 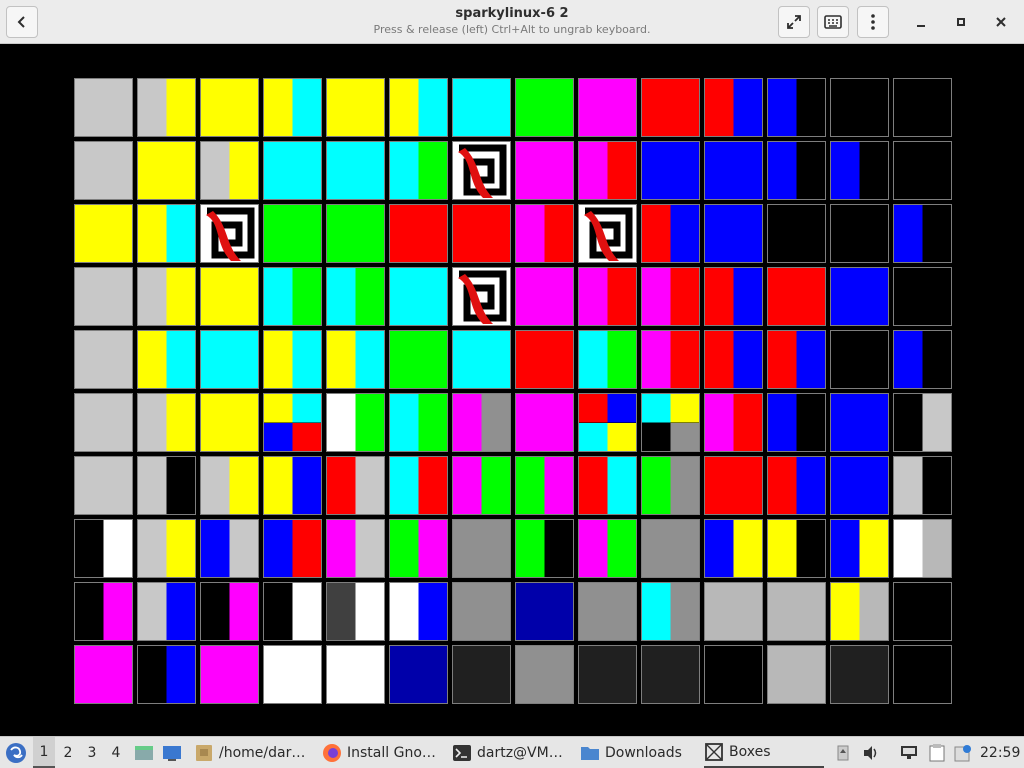 I want to click on tray-upload, so click(x=843, y=752).